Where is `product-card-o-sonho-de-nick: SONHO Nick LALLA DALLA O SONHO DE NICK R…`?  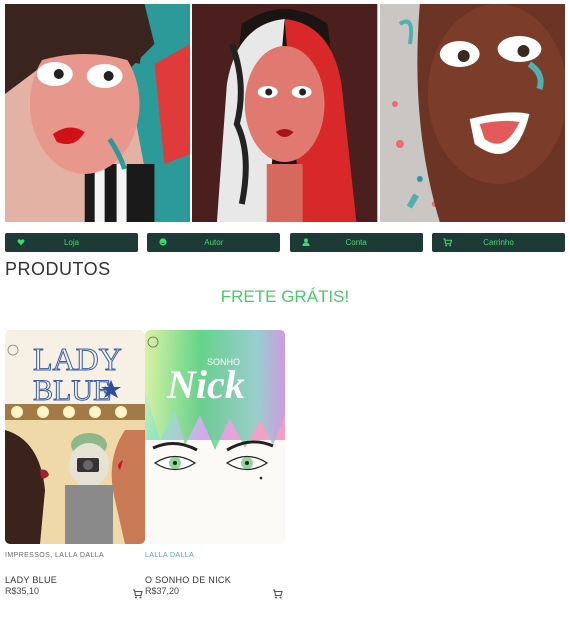 product-card-o-sonho-de-nick: SONHO Nick LALLA DALLA O SONHO DE NICK R… is located at coordinates (215, 464).